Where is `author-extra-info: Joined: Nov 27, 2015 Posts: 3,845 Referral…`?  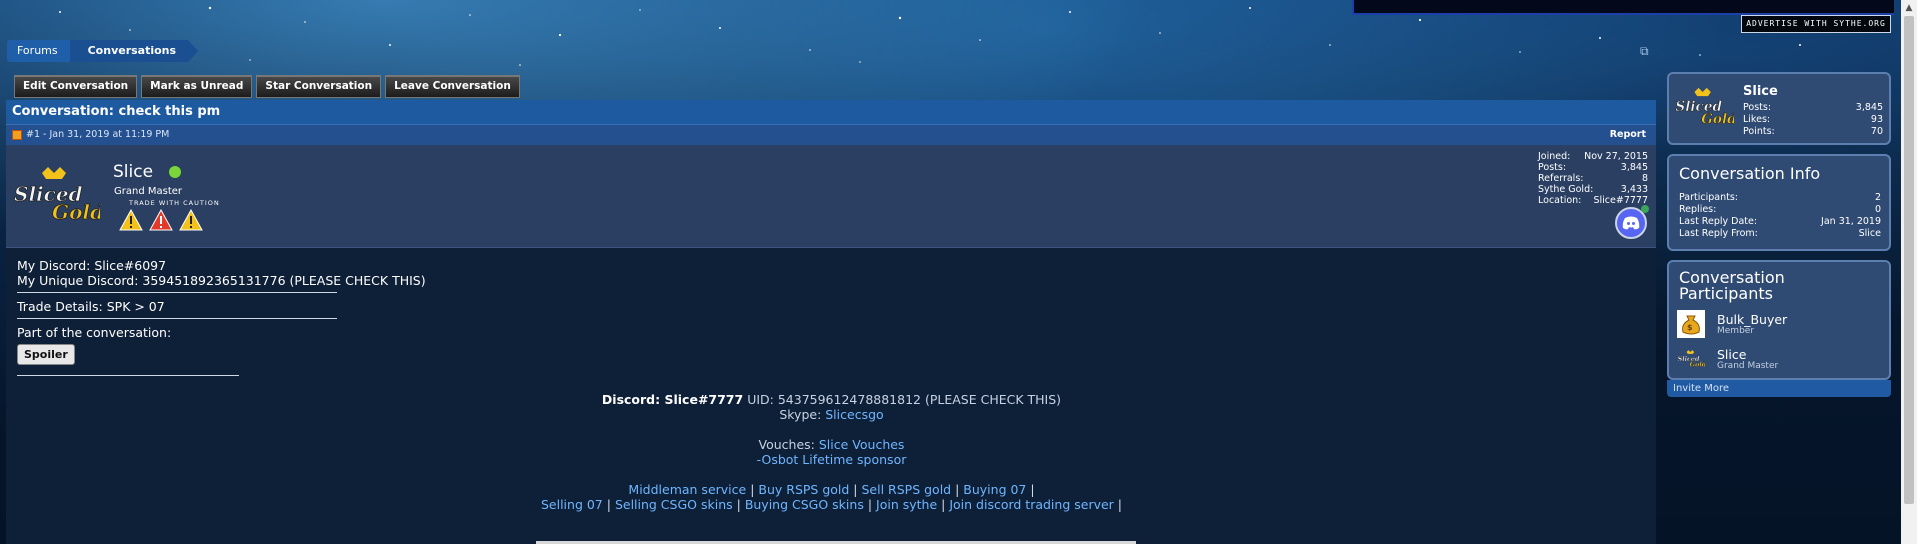 author-extra-info: Joined: Nov 27, 2015 Posts: 3,845 Referral… is located at coordinates (1593, 178).